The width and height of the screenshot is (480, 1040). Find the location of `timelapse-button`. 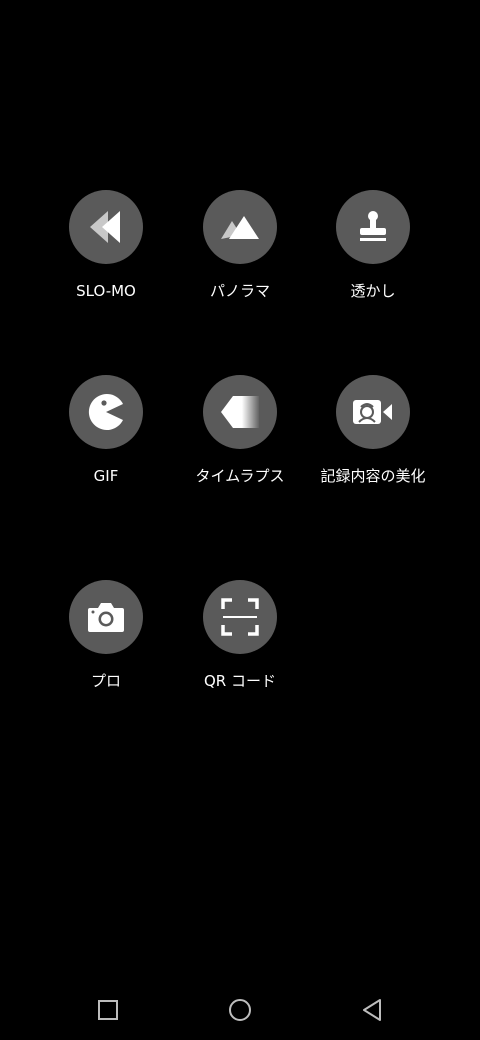

timelapse-button is located at coordinates (240, 412).